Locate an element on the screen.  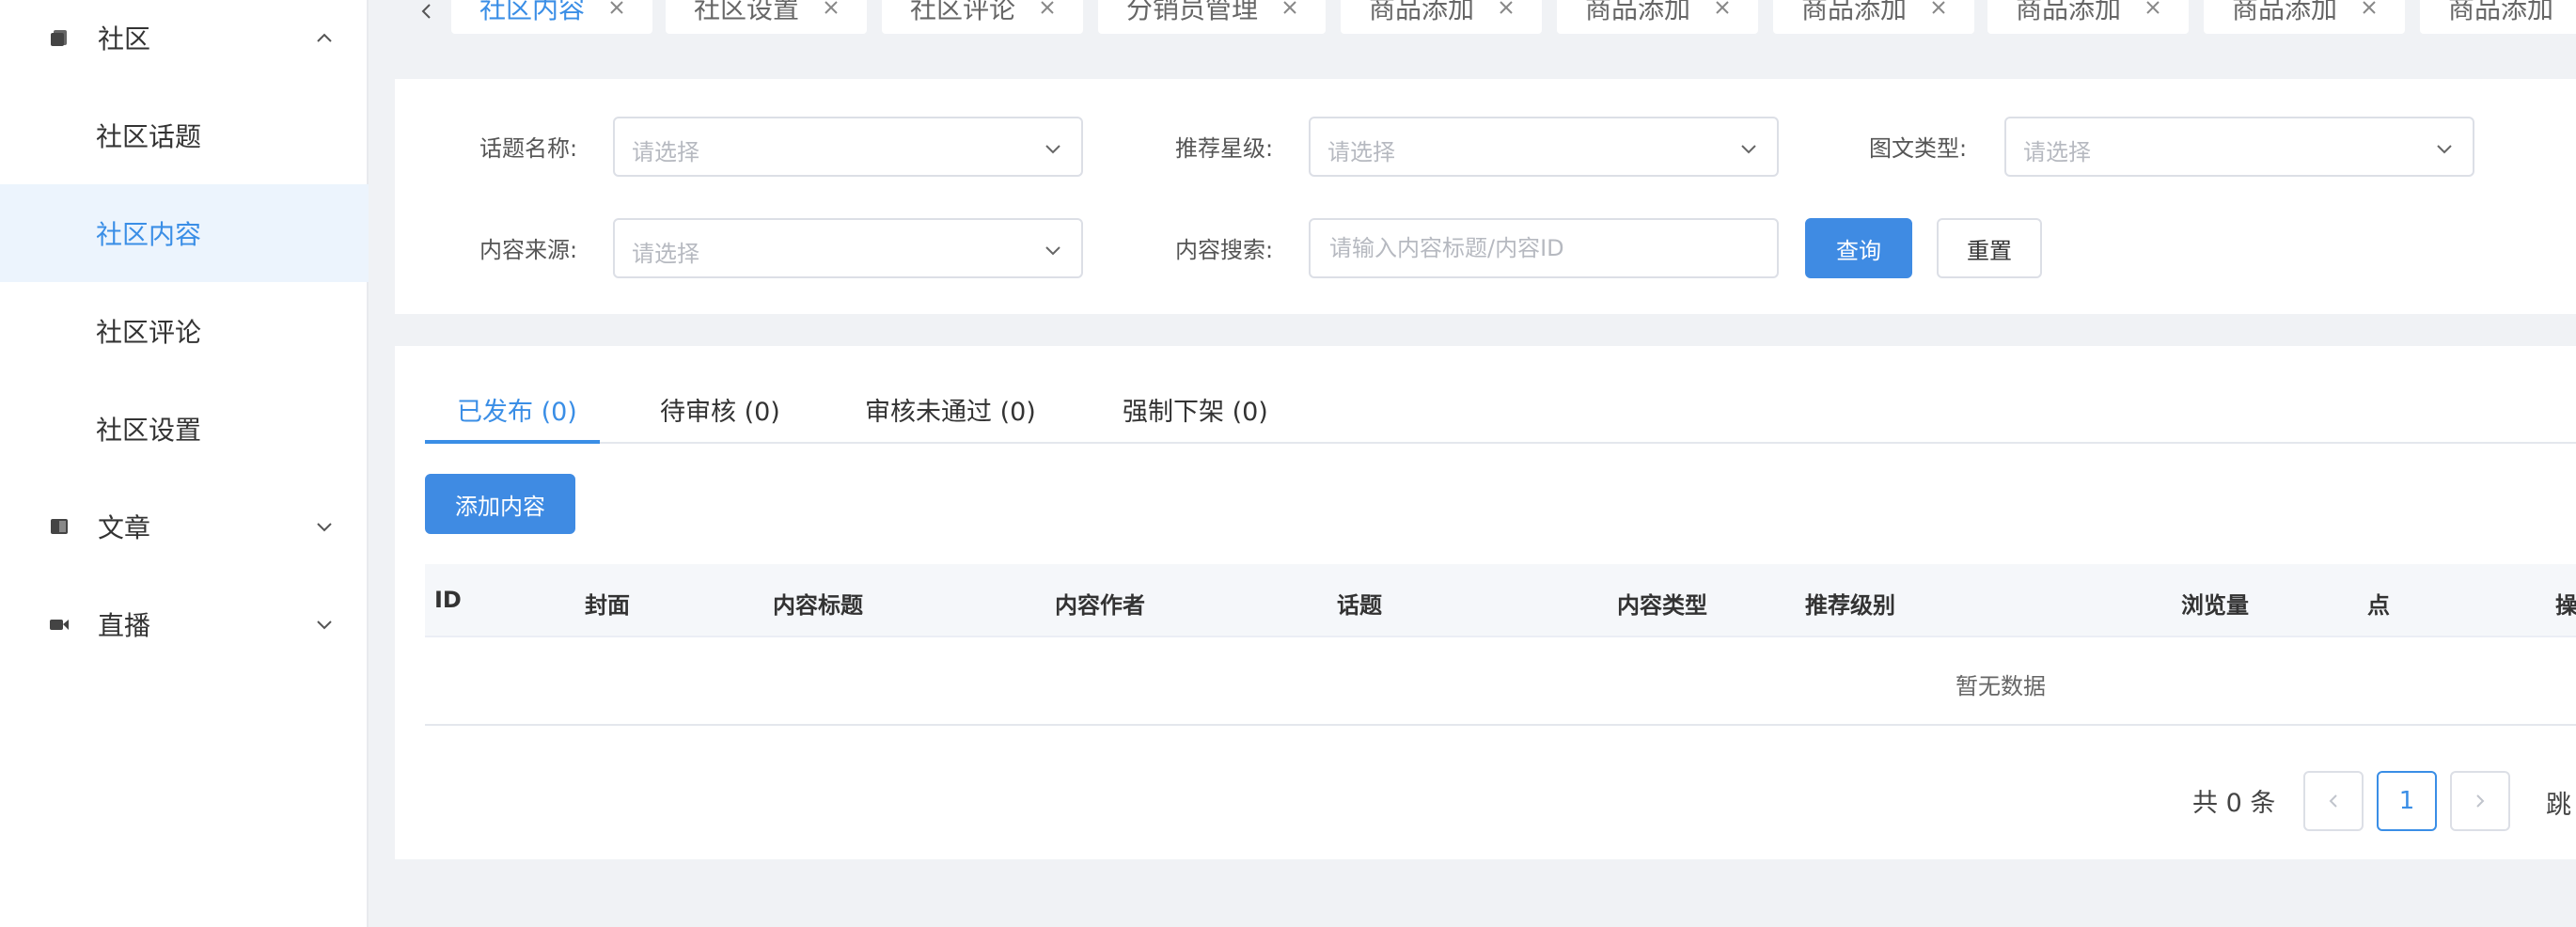
active-tab-indicator is located at coordinates (513, 442).